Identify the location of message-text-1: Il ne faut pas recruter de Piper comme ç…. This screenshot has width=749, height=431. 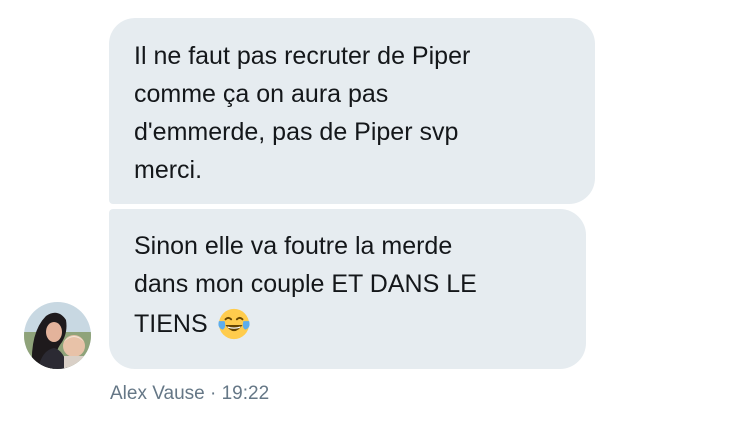
(302, 113).